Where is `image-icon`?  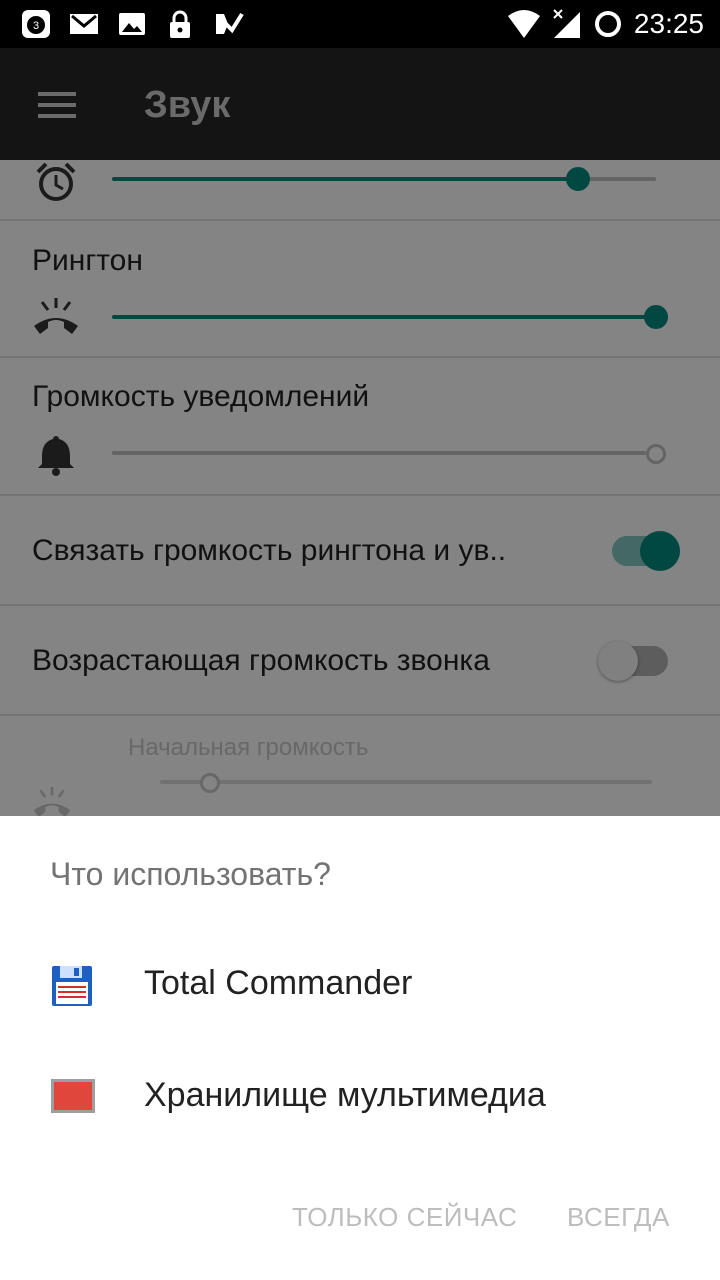
image-icon is located at coordinates (132, 24).